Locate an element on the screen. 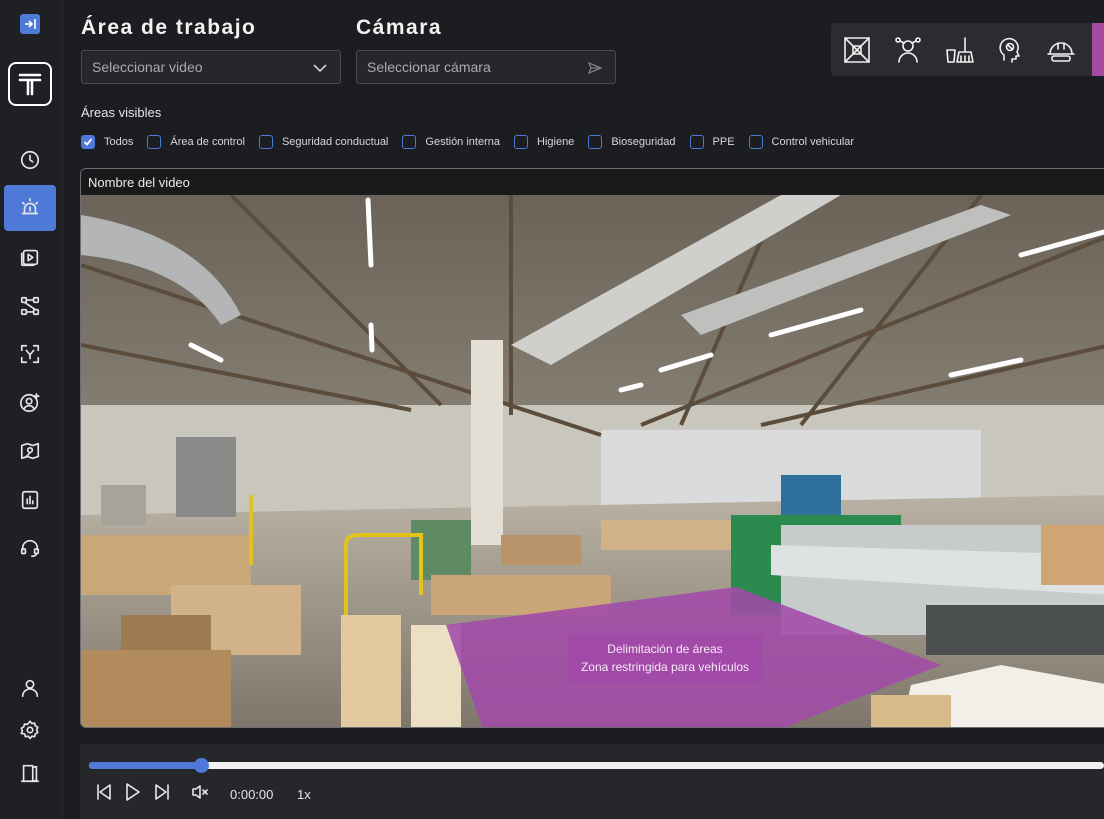 The image size is (1104, 819). toolbar-ppe is located at coordinates (1061, 50).